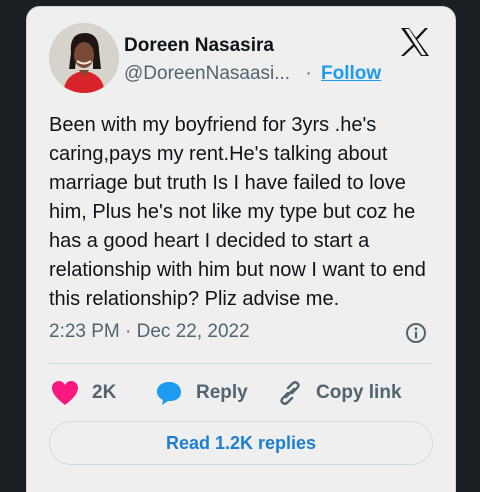 This screenshot has height=492, width=480. I want to click on copy-link-button: Copy link, so click(339, 393).